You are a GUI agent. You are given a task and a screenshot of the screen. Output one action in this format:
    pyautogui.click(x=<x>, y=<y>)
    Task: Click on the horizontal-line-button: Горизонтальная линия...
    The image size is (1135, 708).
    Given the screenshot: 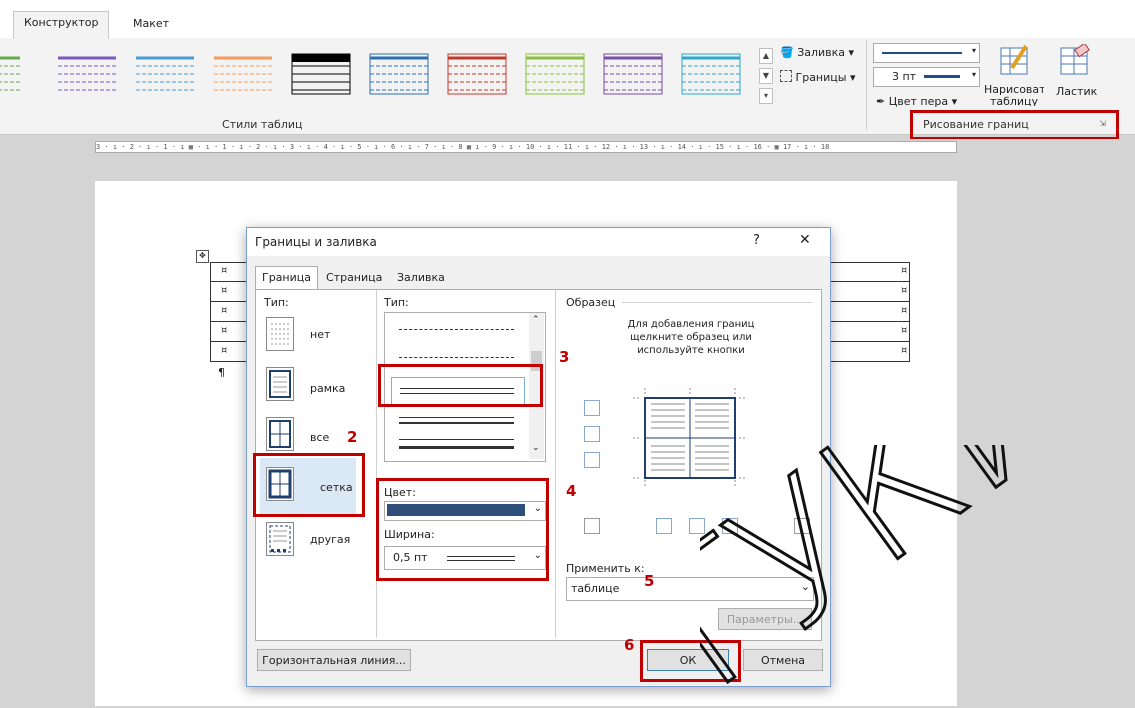 What is the action you would take?
    pyautogui.click(x=334, y=660)
    